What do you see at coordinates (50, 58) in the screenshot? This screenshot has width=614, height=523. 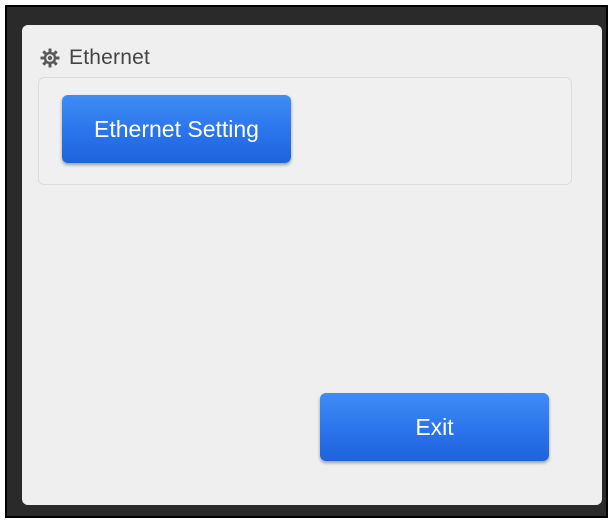 I see `gear-icon` at bounding box center [50, 58].